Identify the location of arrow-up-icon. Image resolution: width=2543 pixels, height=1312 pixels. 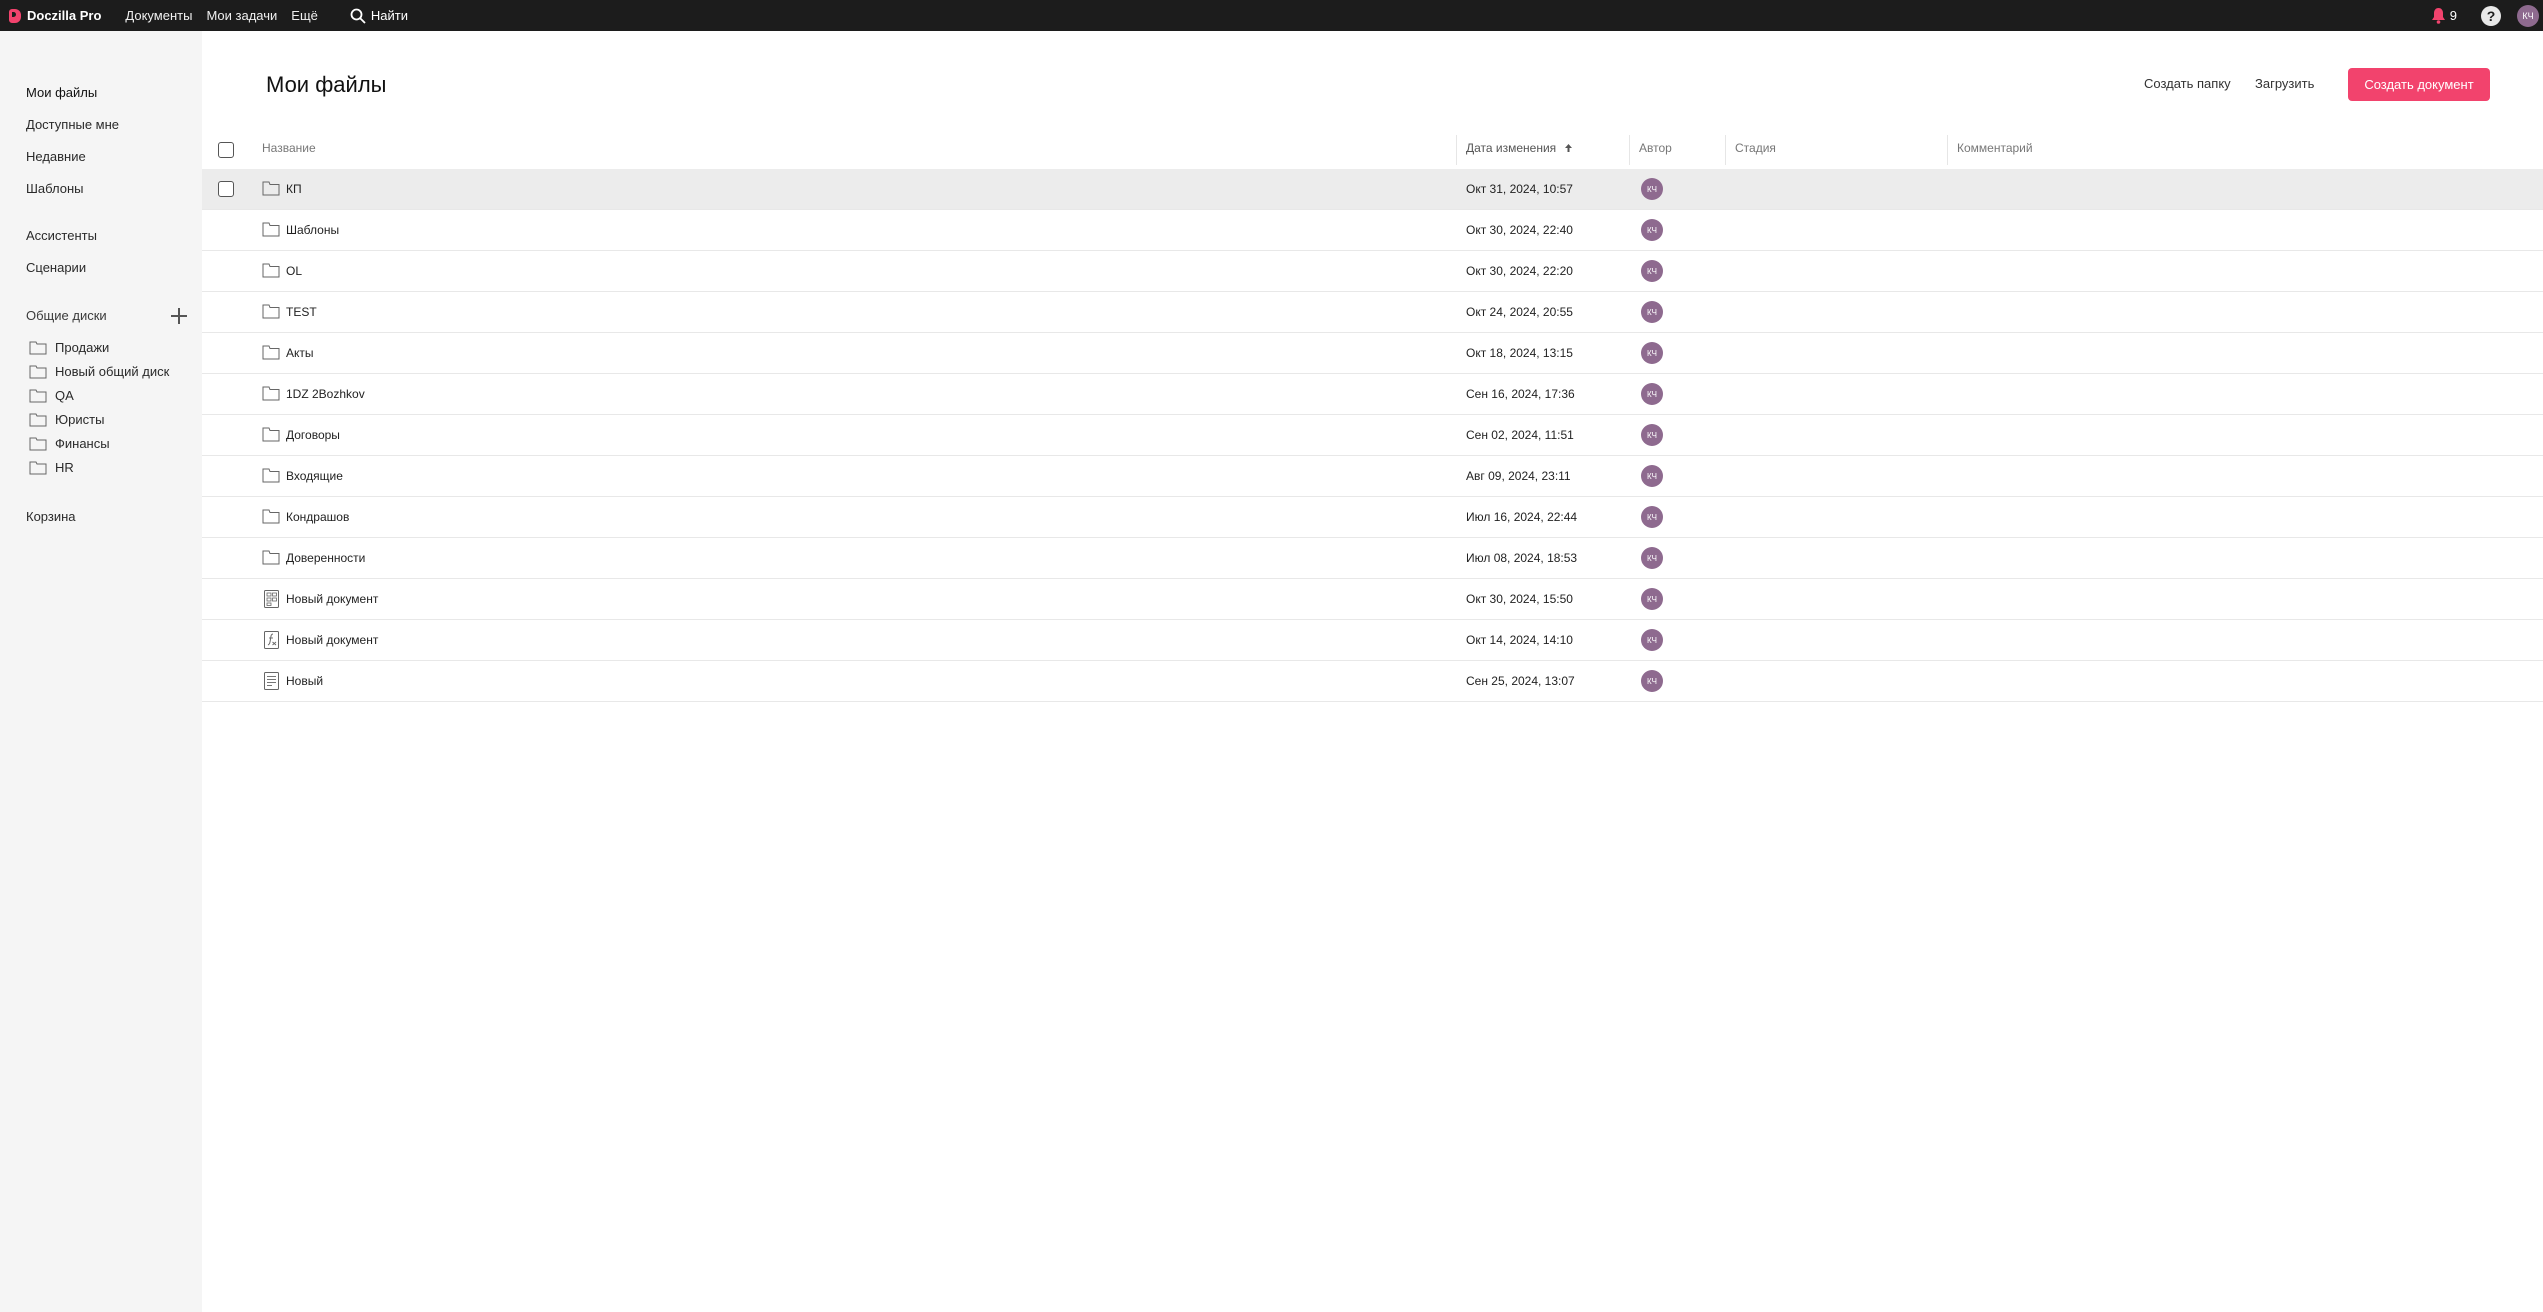
(1568, 148).